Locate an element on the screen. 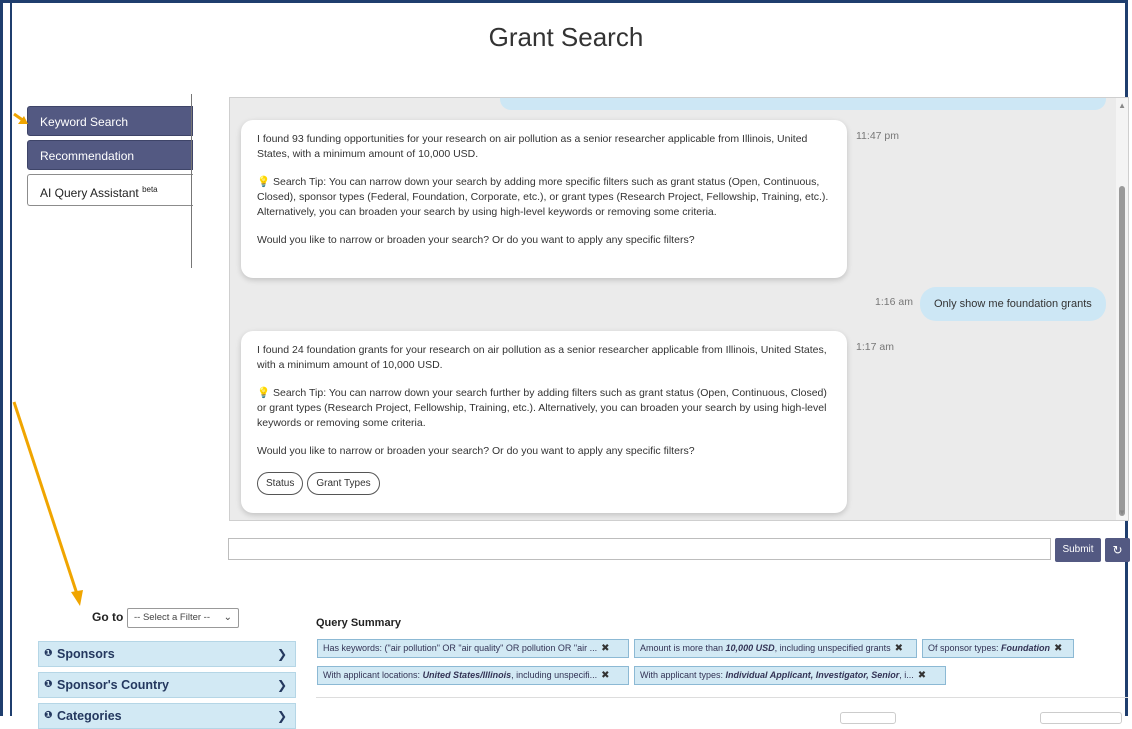 The width and height of the screenshot is (1132, 729). arrow-head-icon is located at coordinates (77, 598).